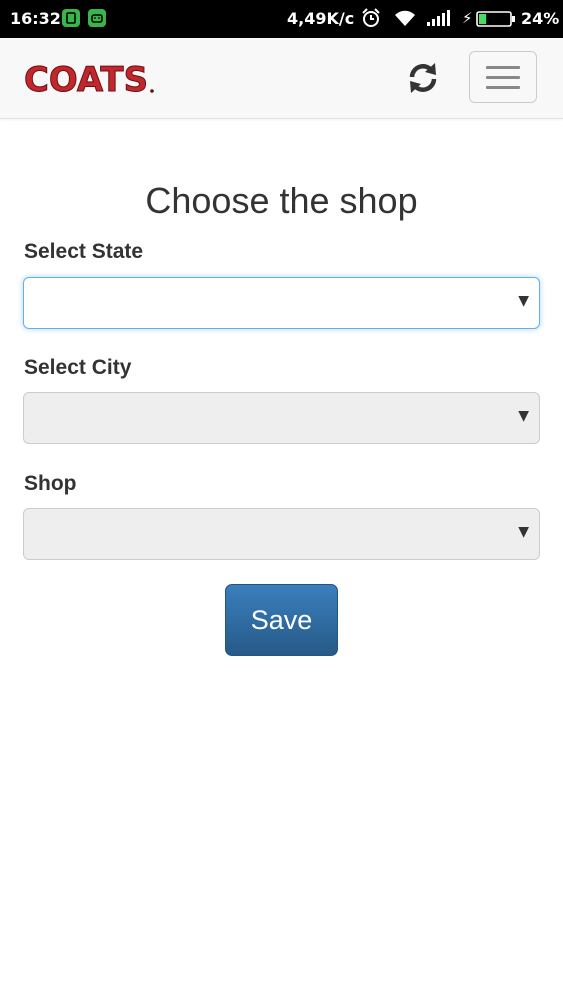 The height and width of the screenshot is (1000, 563). What do you see at coordinates (281, 200) in the screenshot?
I see `page-title: Choose the shop` at bounding box center [281, 200].